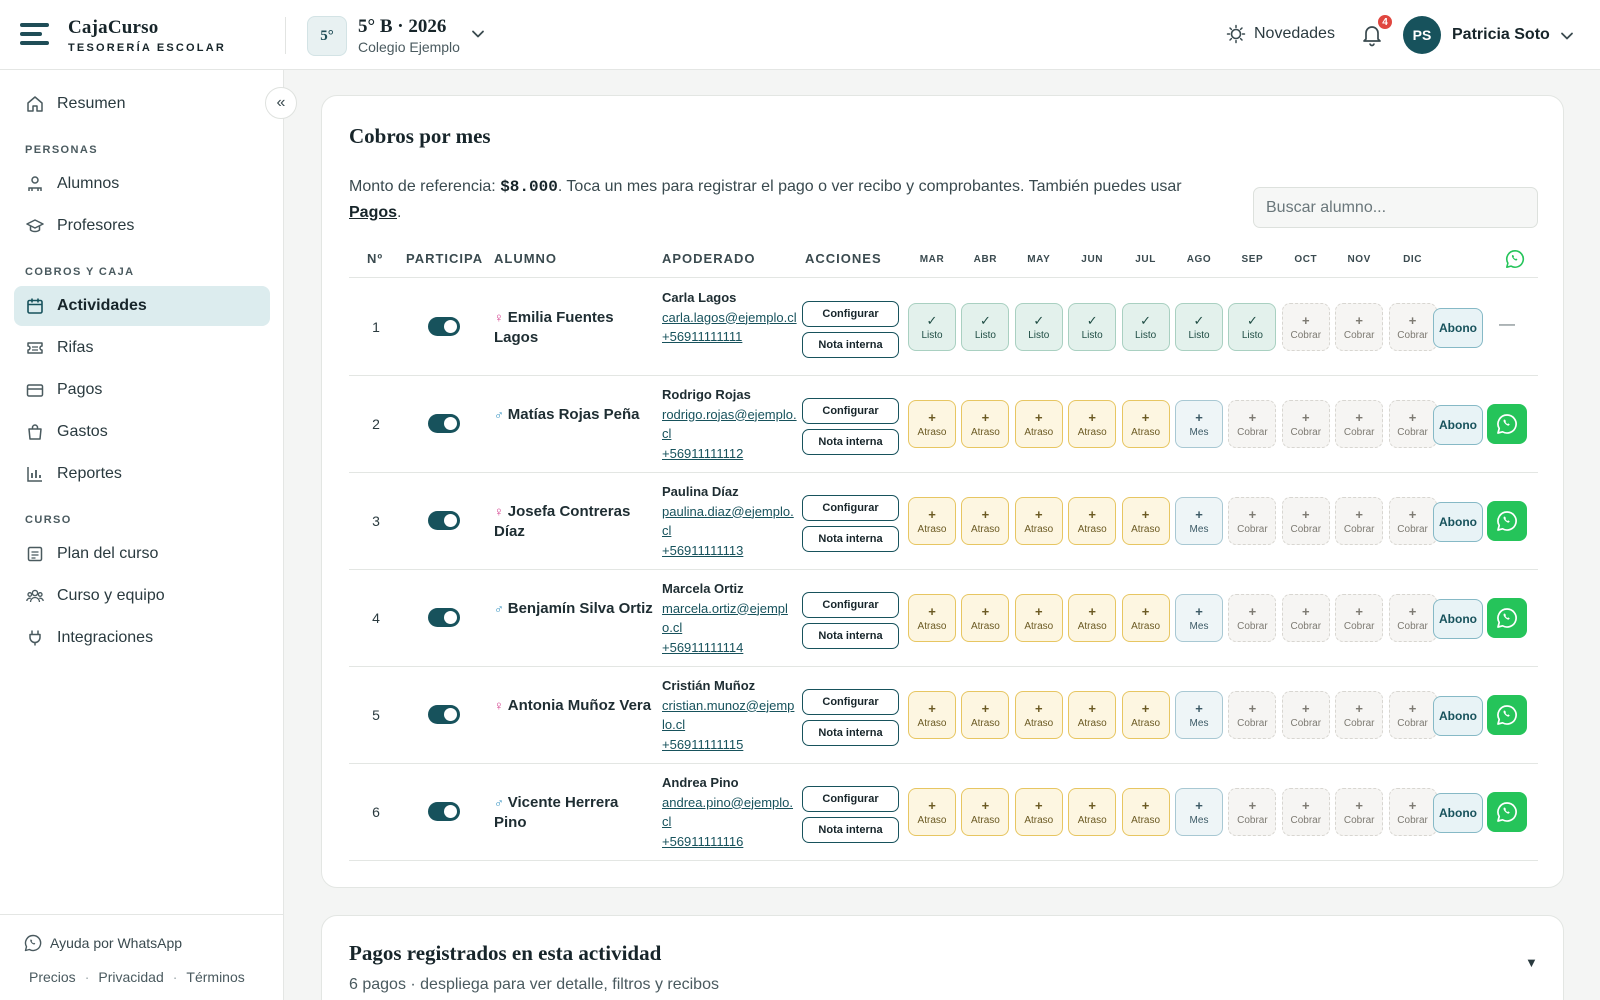  I want to click on avatar: PS, so click(1422, 35).